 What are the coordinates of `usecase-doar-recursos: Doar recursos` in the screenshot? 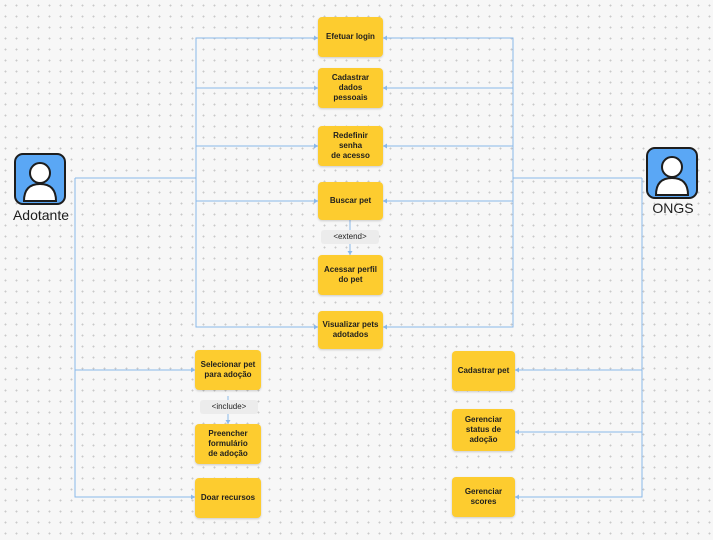 It's located at (228, 498).